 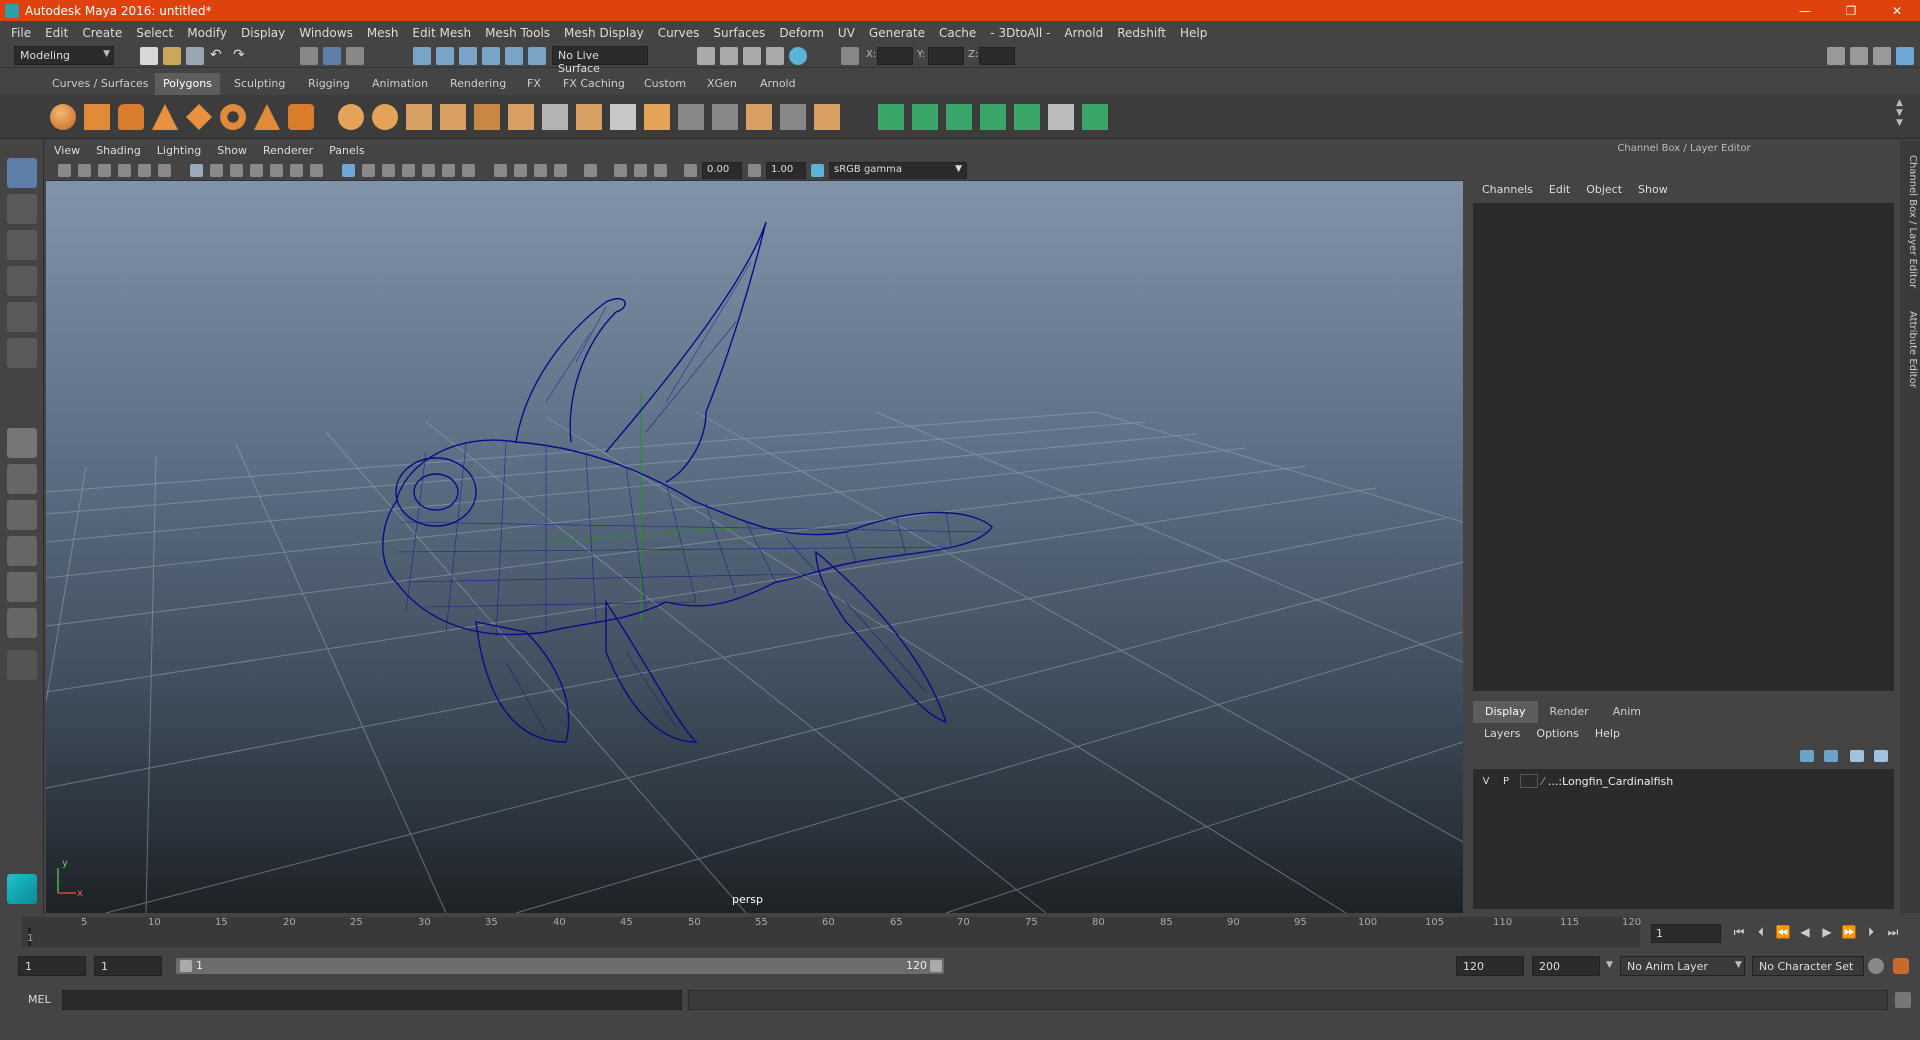 What do you see at coordinates (600, 60) in the screenshot?
I see `live-surface-field: No Live Surface` at bounding box center [600, 60].